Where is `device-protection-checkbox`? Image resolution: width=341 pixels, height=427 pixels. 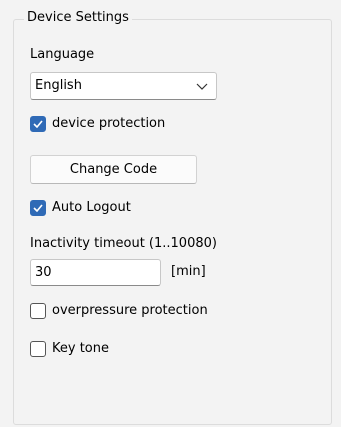 device-protection-checkbox is located at coordinates (38, 124).